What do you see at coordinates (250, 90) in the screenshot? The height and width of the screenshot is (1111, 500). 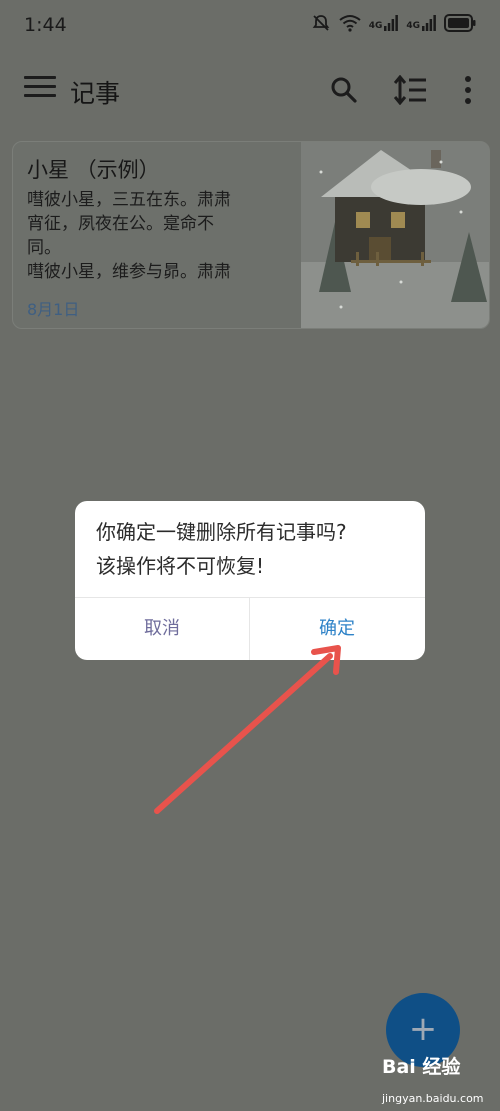 I see `app-bar: 记事` at bounding box center [250, 90].